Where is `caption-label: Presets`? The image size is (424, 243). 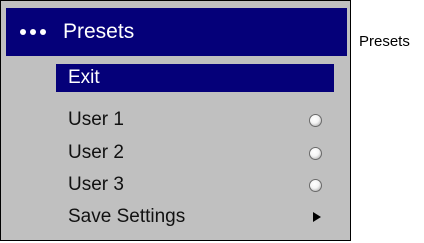 caption-label: Presets is located at coordinates (384, 41).